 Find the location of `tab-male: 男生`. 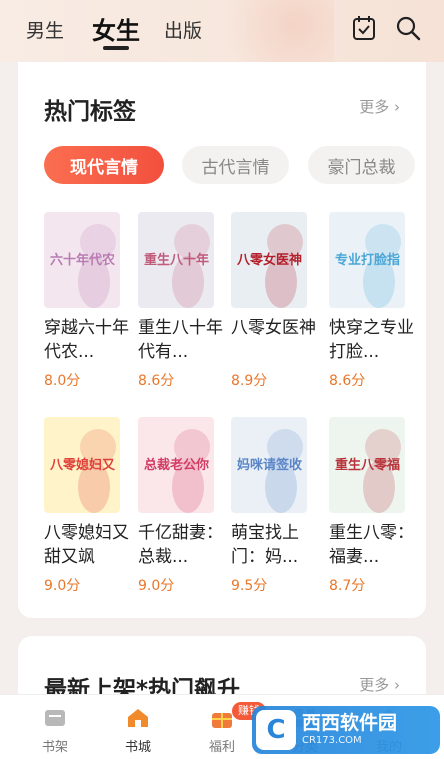

tab-male: 男生 is located at coordinates (45, 29).